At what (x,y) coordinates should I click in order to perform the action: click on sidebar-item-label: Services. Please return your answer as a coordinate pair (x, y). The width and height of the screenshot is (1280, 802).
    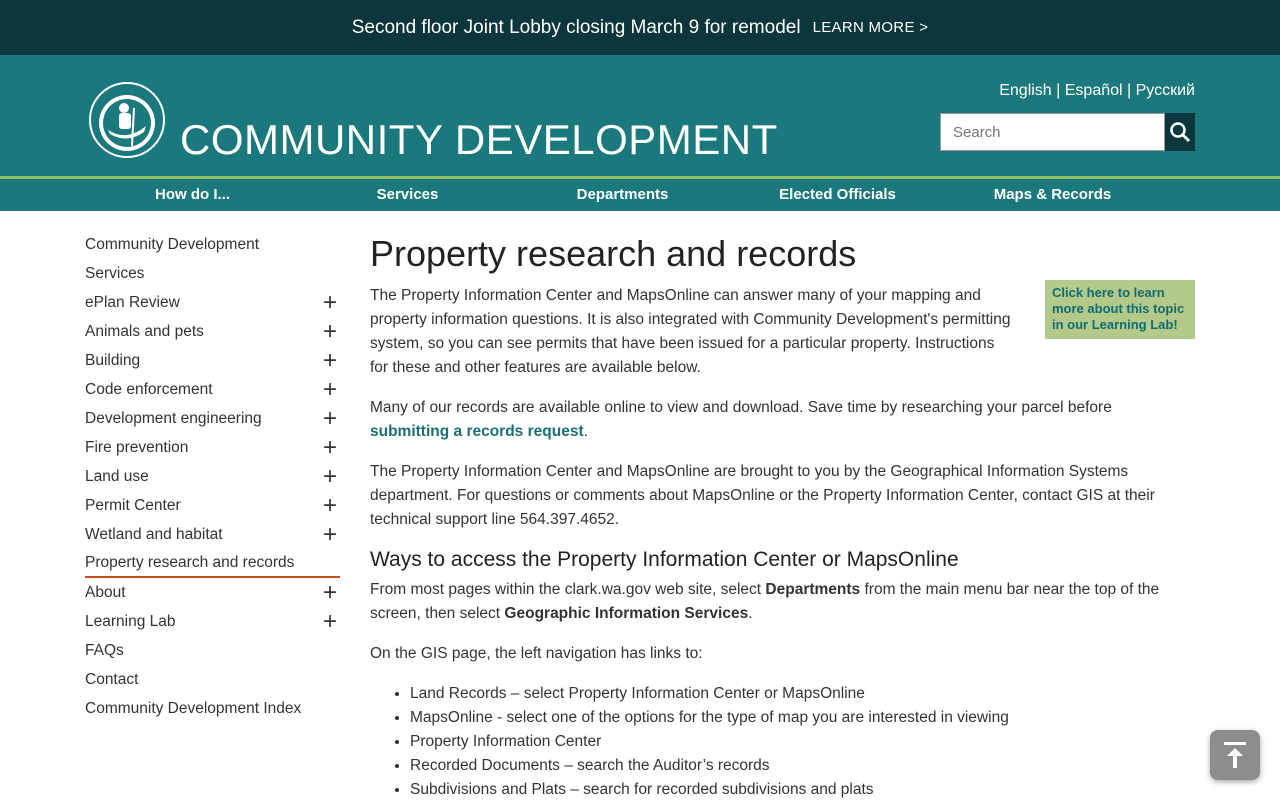
    Looking at the image, I should click on (115, 273).